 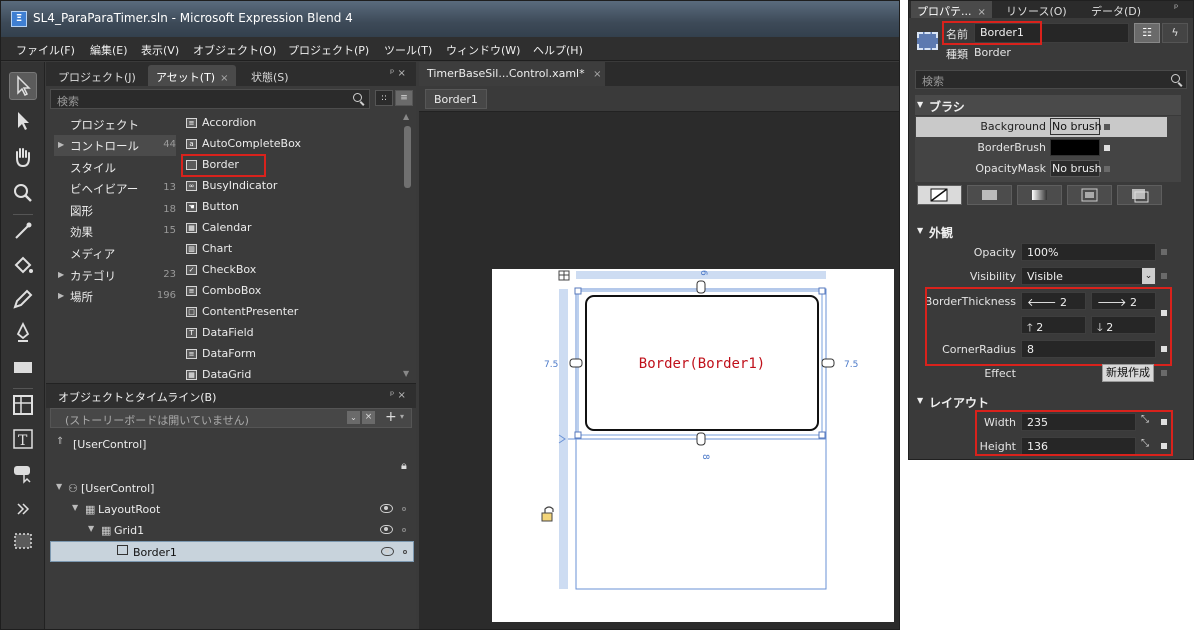 I want to click on menu-help: ヘルプ(H), so click(x=558, y=50).